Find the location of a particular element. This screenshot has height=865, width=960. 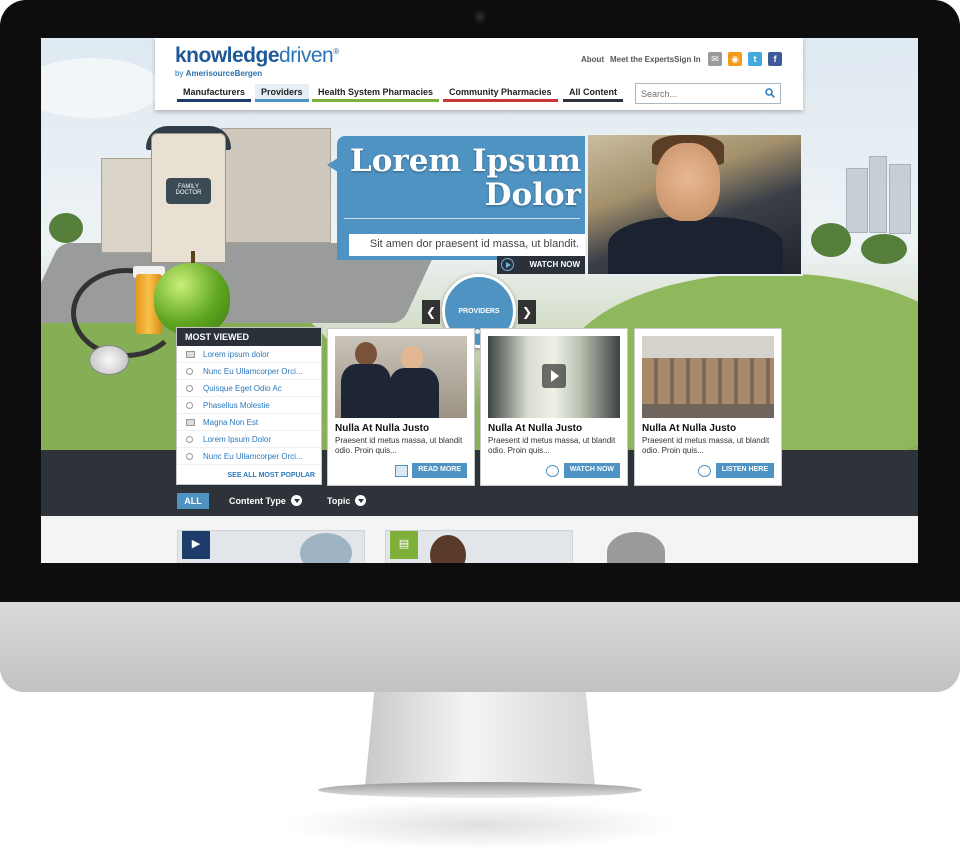

carousel-next-button: ❯ is located at coordinates (527, 312).